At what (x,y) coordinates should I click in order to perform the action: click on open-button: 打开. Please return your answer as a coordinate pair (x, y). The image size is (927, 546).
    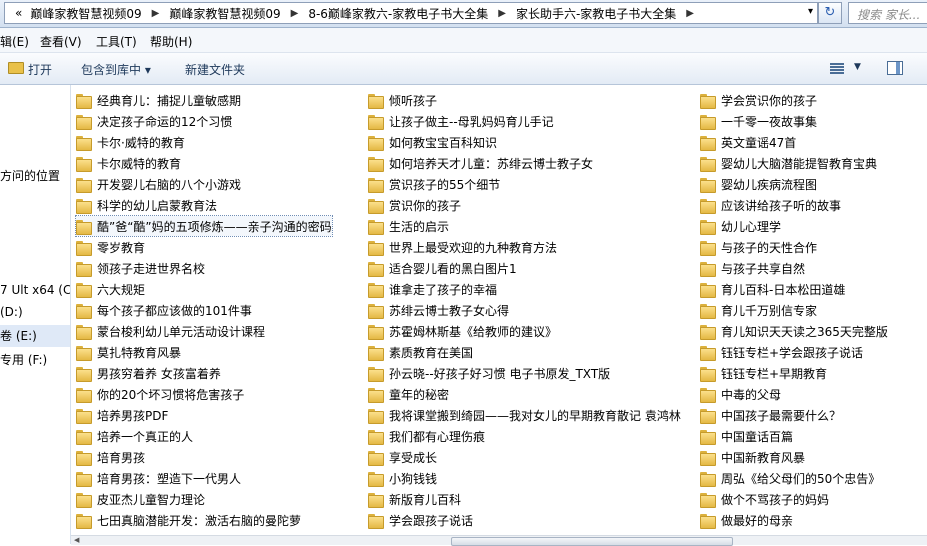
    Looking at the image, I should click on (40, 69).